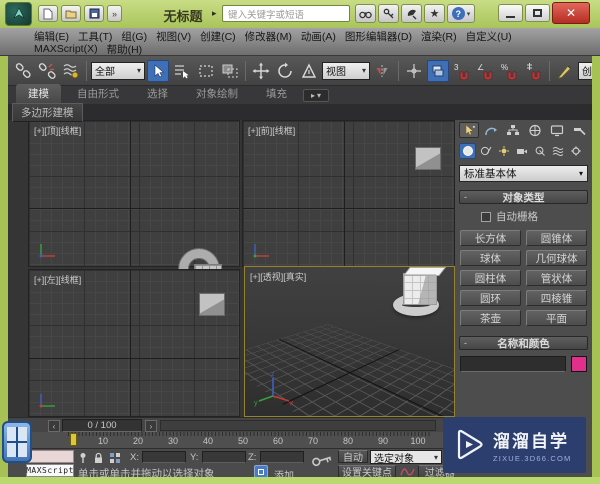  What do you see at coordinates (66, 49) in the screenshot?
I see `menu-maxscript: MAXScript(X)` at bounding box center [66, 49].